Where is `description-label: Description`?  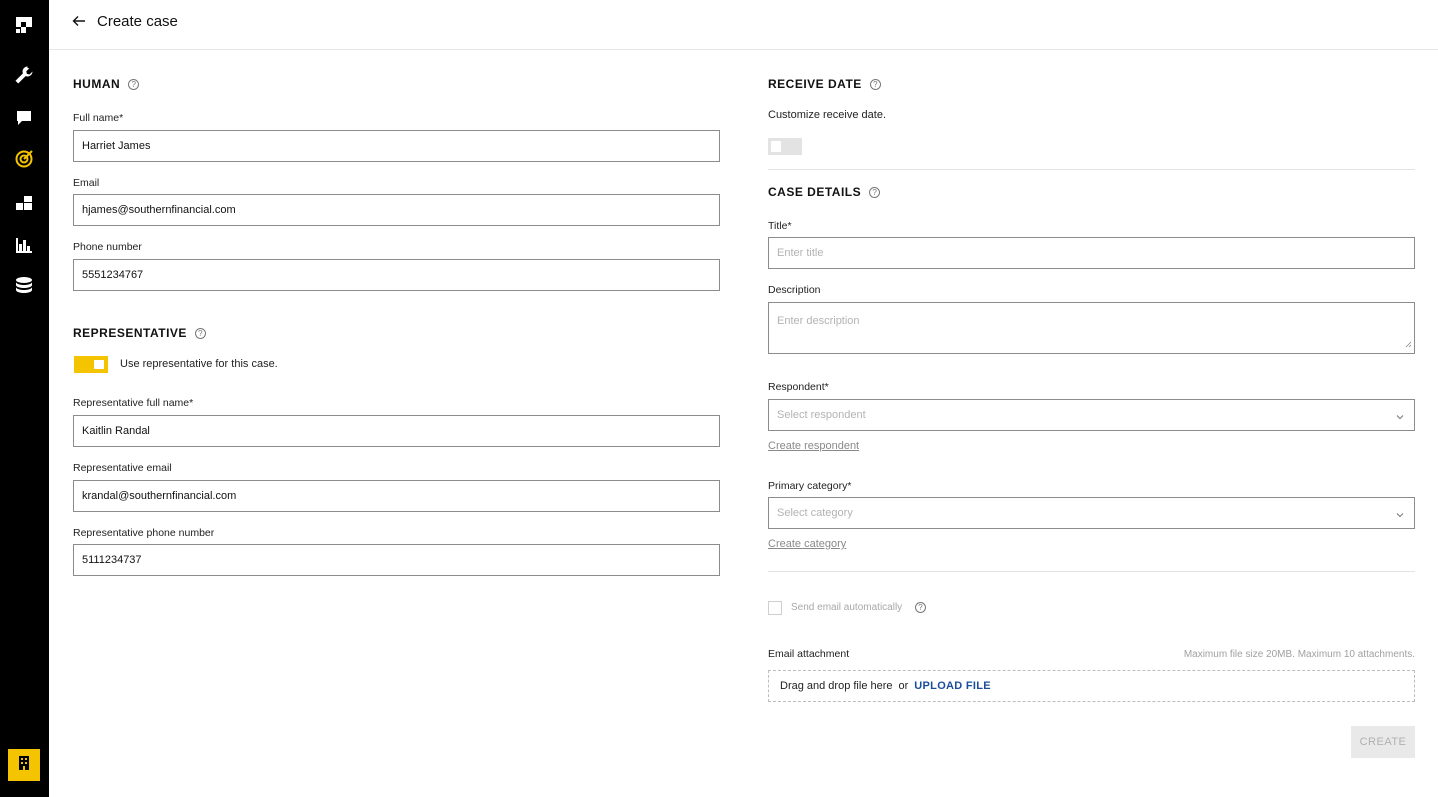
description-label: Description is located at coordinates (794, 290).